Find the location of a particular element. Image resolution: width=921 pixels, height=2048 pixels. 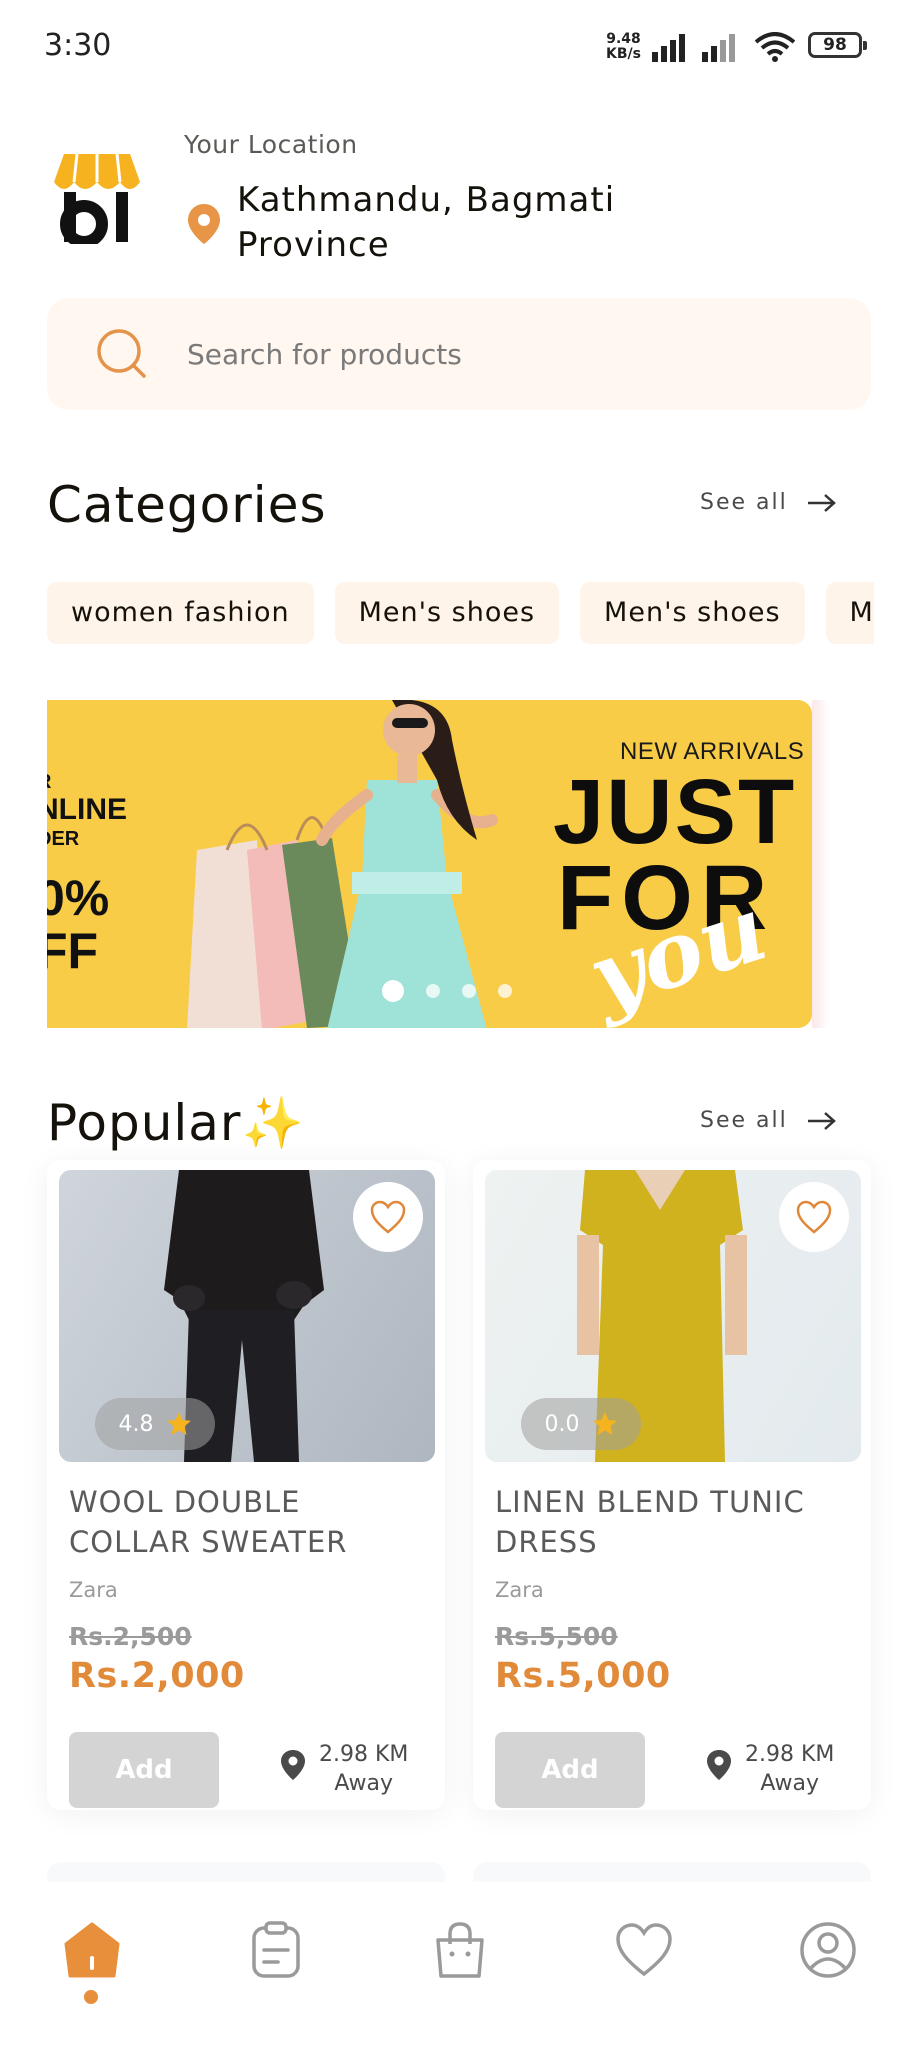

categories-see-all-button: See all is located at coordinates (769, 502).